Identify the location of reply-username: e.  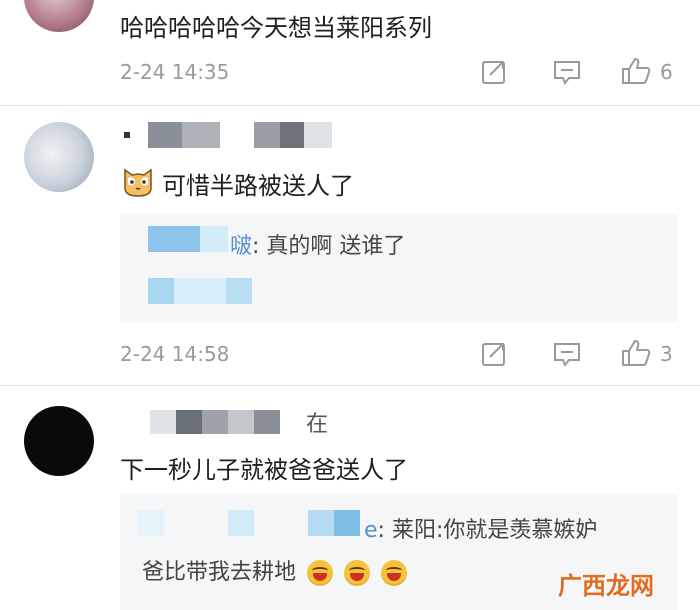
(371, 530).